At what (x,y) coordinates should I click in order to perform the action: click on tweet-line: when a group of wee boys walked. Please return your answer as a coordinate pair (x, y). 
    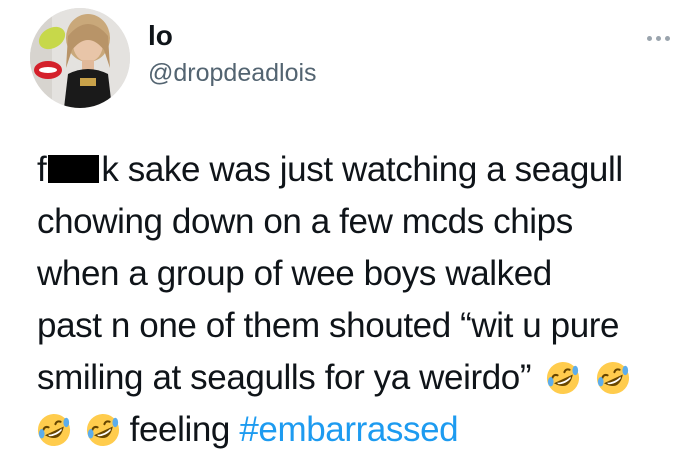
    Looking at the image, I should click on (294, 273).